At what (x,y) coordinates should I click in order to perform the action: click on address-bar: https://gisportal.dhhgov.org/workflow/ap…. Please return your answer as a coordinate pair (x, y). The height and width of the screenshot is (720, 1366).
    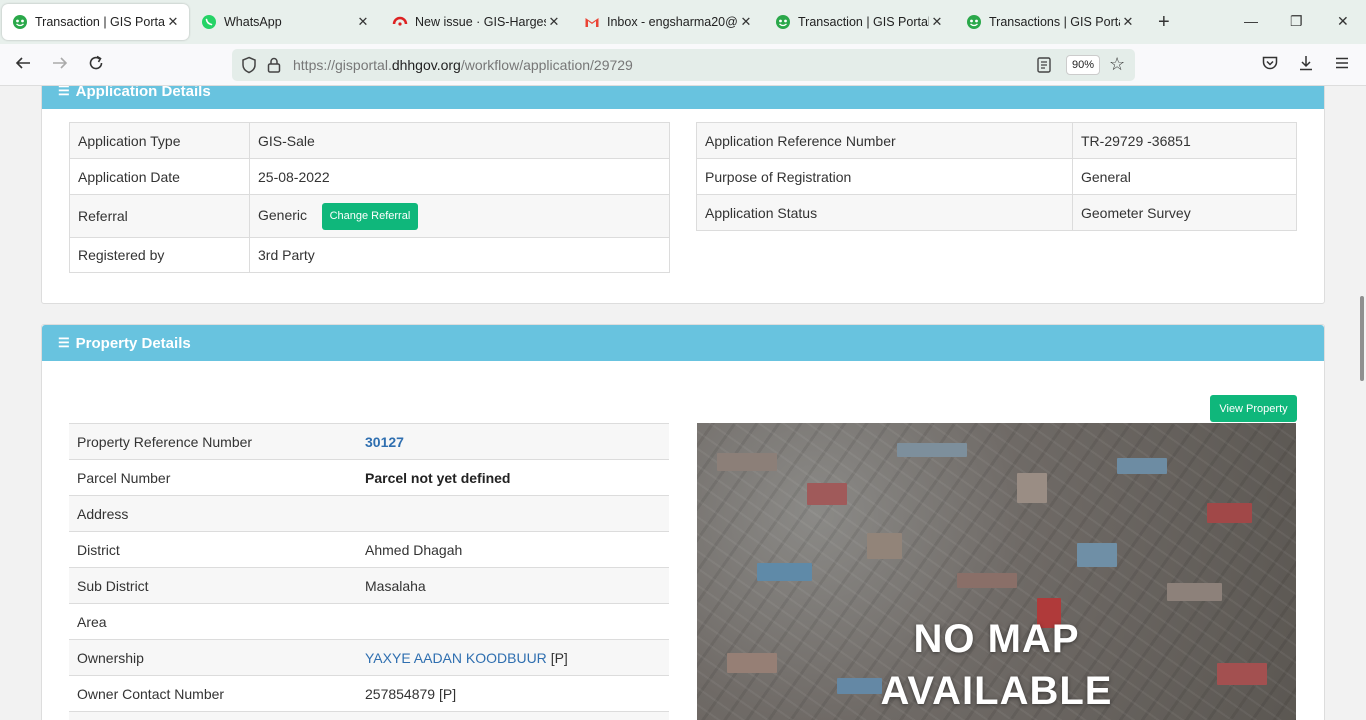
    Looking at the image, I should click on (683, 65).